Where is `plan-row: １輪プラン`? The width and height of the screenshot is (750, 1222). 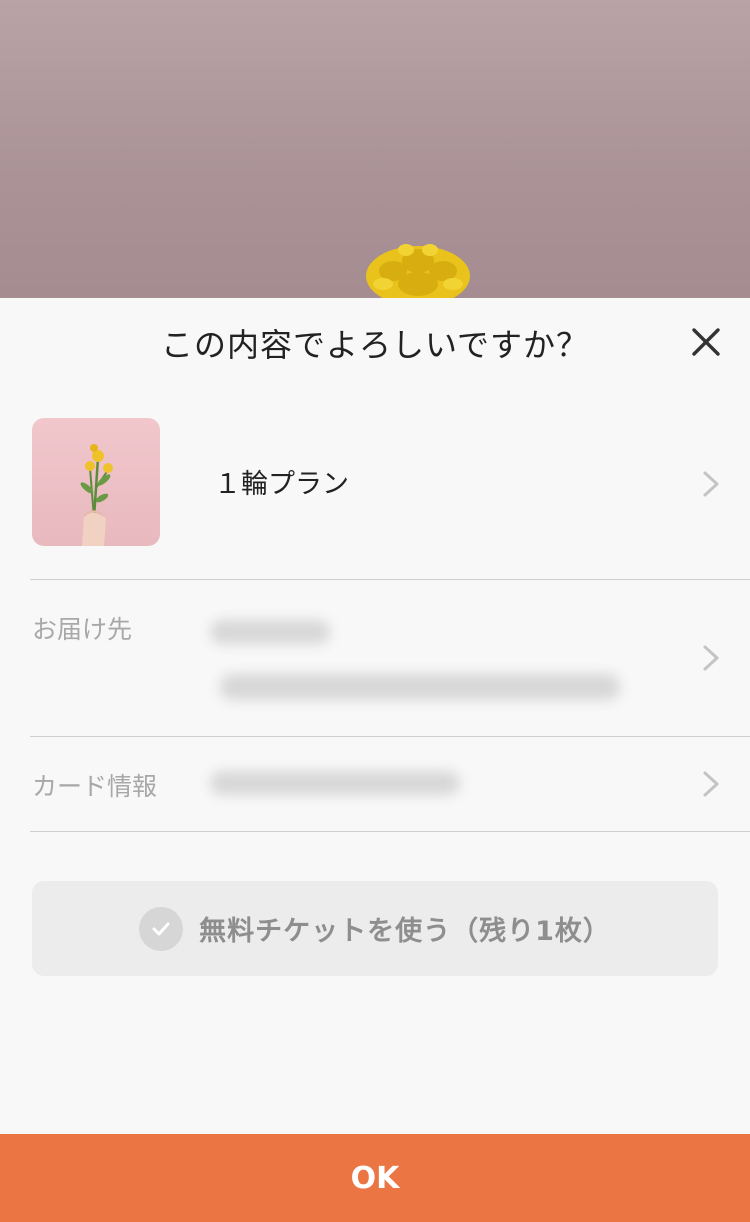
plan-row: １輪プラン is located at coordinates (390, 489).